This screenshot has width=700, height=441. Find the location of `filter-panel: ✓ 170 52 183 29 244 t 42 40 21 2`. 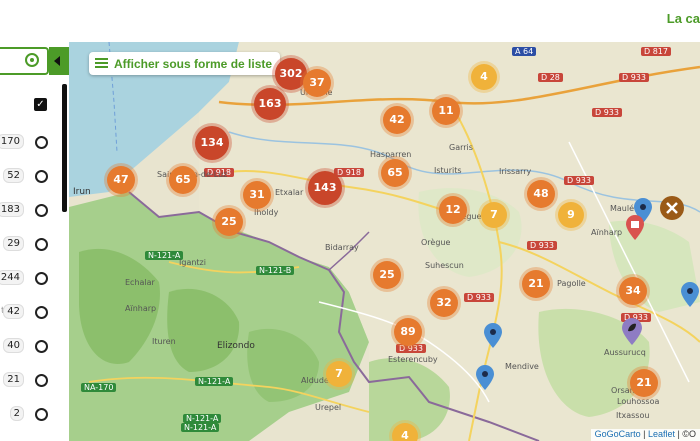

filter-panel: ✓ 170 52 183 29 244 t 42 40 21 2 is located at coordinates (35, 241).